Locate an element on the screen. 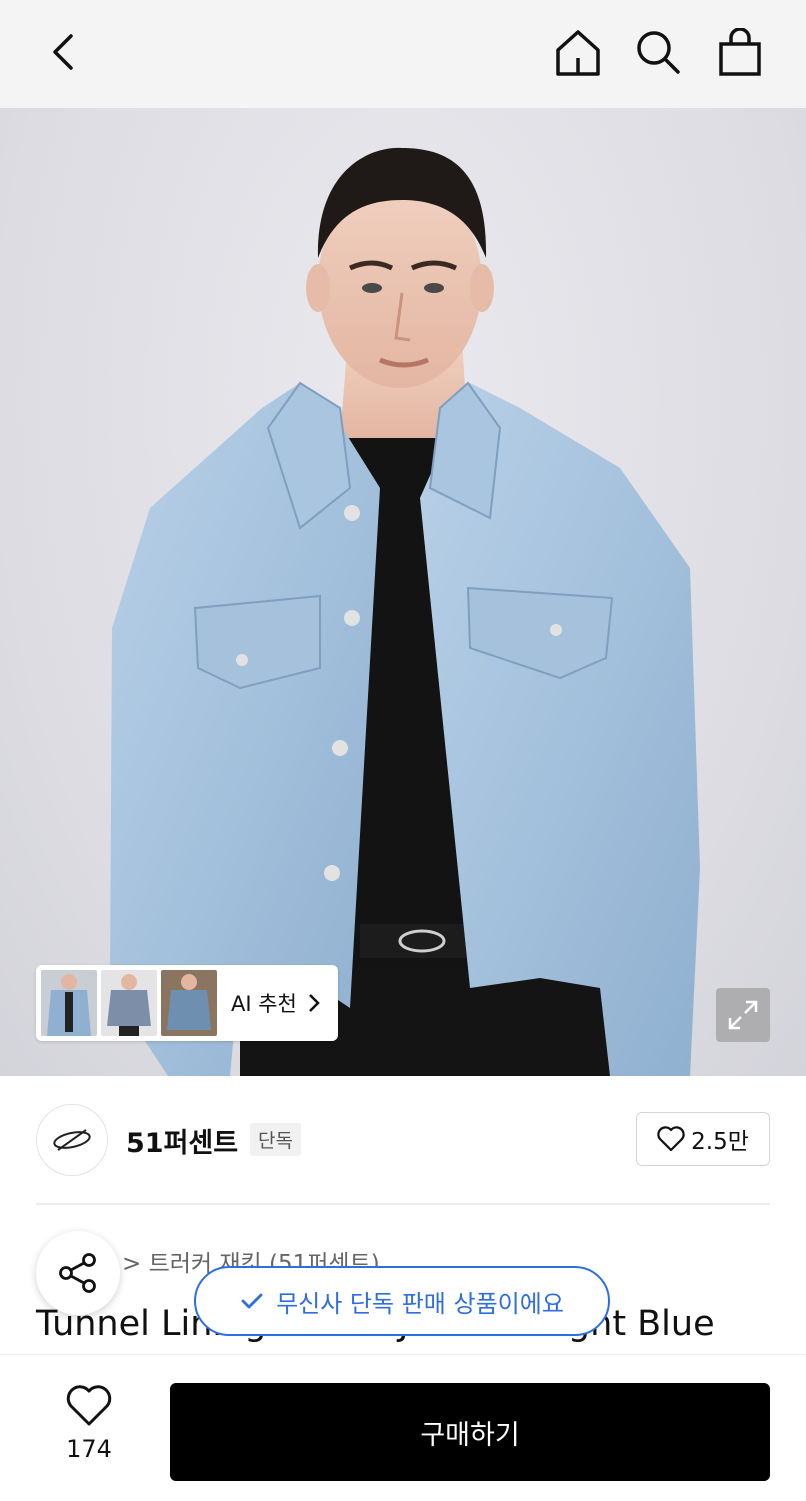  expand-image-button is located at coordinates (743, 1015).